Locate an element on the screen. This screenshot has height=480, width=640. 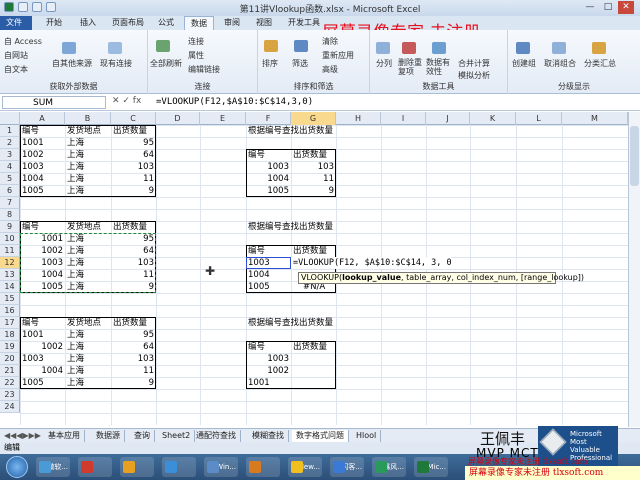
connections-button: 连接 is located at coordinates (196, 41).